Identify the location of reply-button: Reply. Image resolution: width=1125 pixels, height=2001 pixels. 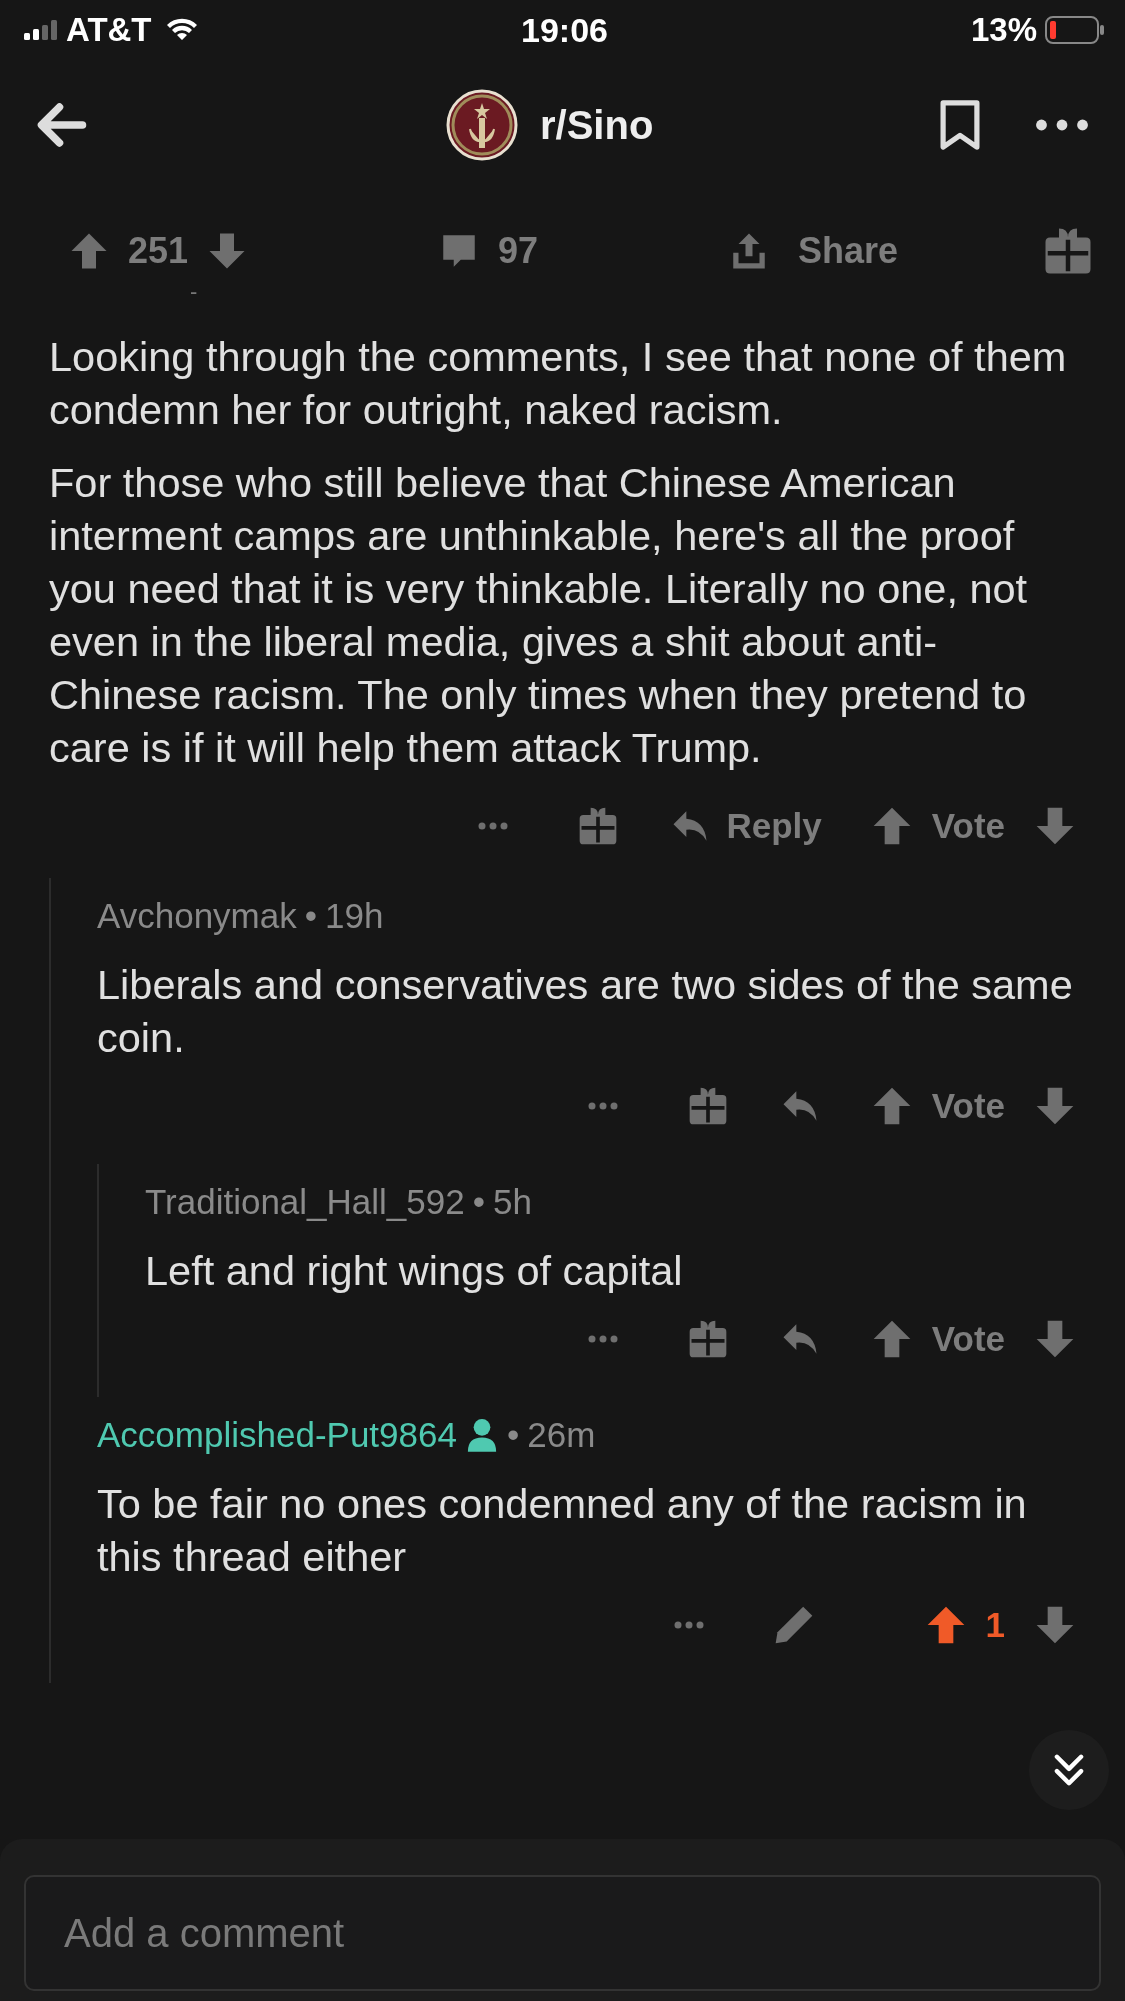
(745, 826).